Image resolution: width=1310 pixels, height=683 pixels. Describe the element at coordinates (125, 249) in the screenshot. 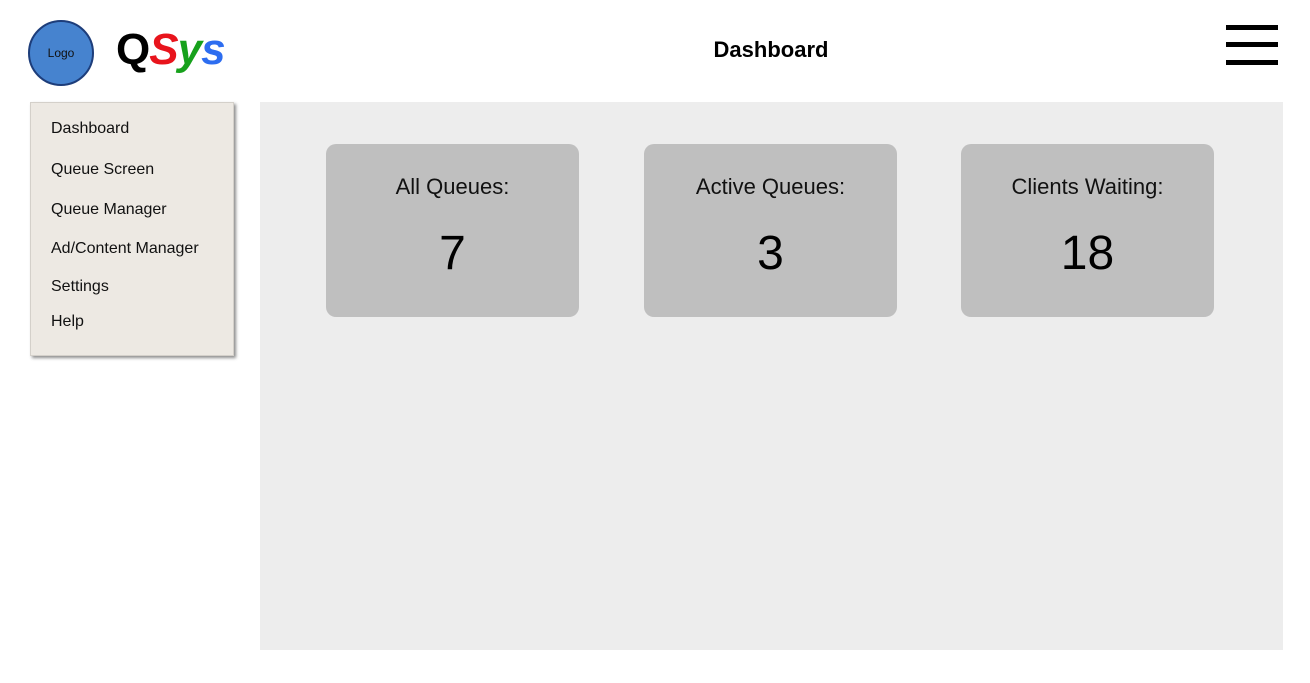

I see `sidebar-item-ad-content-manager: Ad/Content Manager` at that location.